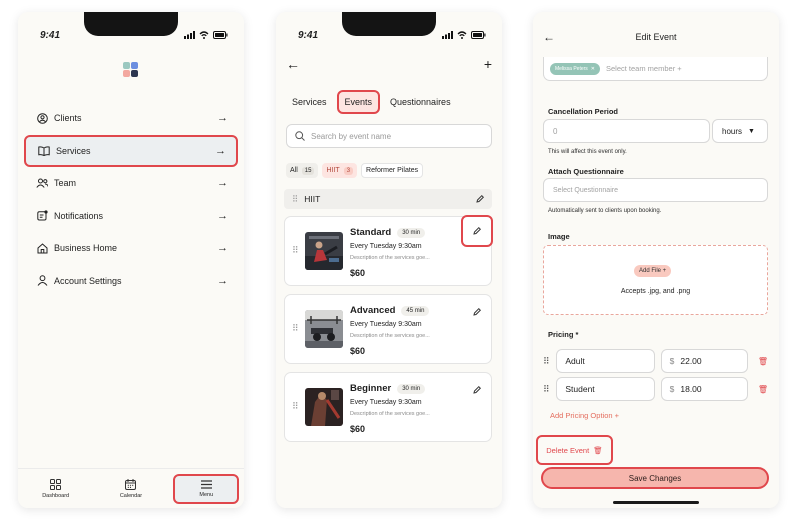 Image resolution: width=796 pixels, height=526 pixels. Describe the element at coordinates (655, 190) in the screenshot. I see `questionnaire-select: Select Questionnaire` at that location.